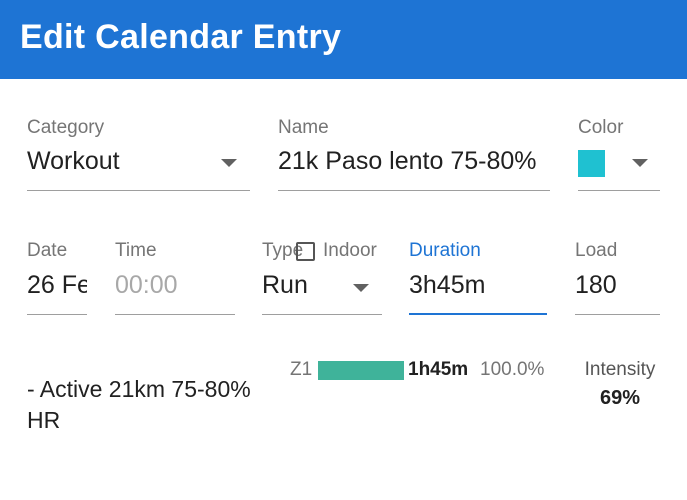 This screenshot has height=500, width=687. Describe the element at coordinates (175, 285) in the screenshot. I see `time-input: 00:00` at that location.